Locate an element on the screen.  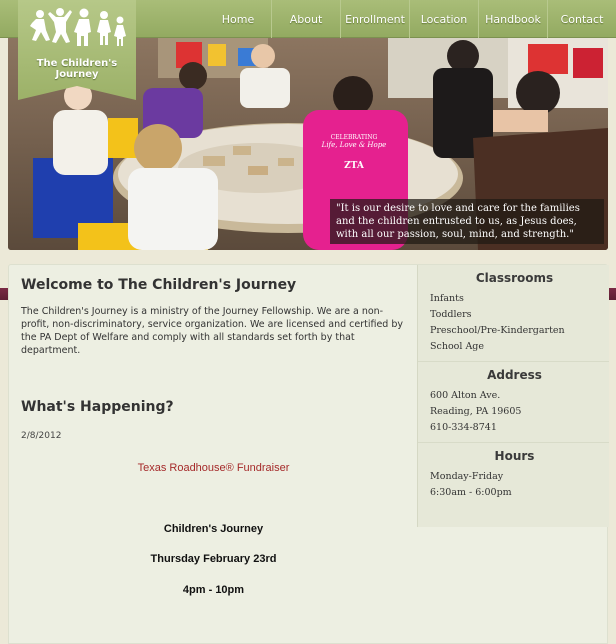
nav-home: Home is located at coordinates (238, 19).